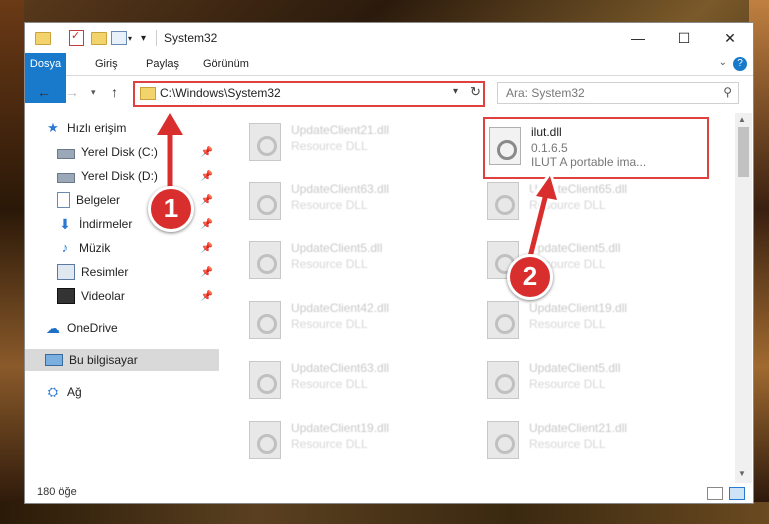 This screenshot has width=769, height=524. I want to click on scrollbar-thumb, so click(743, 152).